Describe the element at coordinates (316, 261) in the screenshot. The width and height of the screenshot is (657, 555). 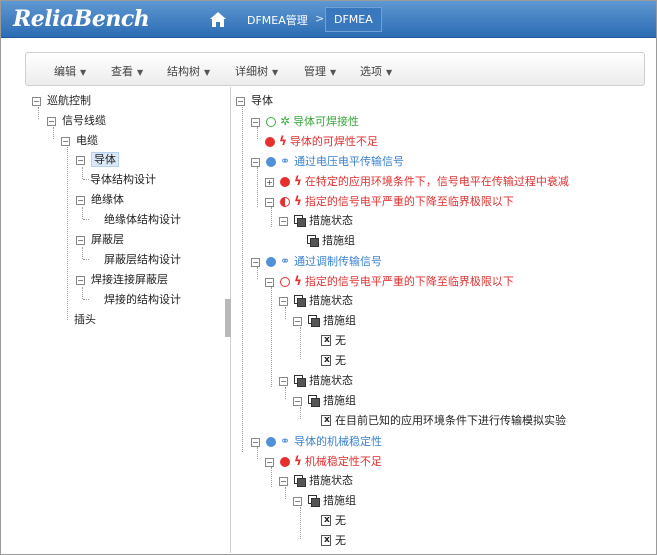
I see `function-modulation-transmission: − ⚭ 通过调制传输信号` at that location.